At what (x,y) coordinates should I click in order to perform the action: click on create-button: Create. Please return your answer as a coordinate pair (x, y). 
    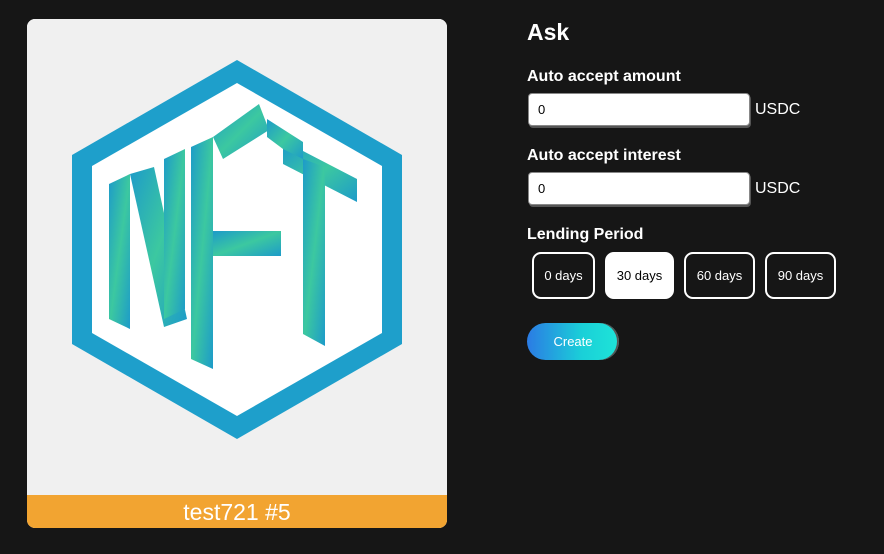
    Looking at the image, I should click on (573, 341).